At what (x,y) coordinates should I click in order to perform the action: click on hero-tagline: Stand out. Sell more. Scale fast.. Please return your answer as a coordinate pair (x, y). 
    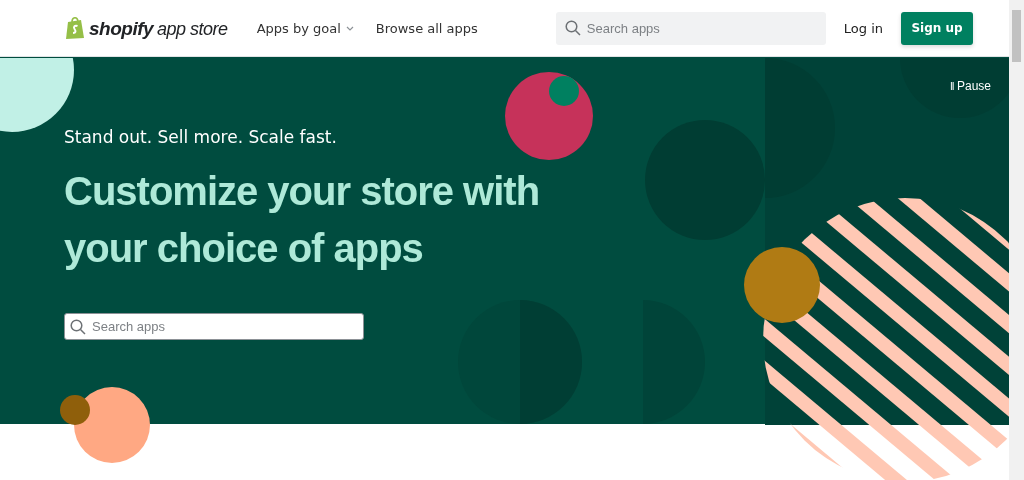
    Looking at the image, I should click on (201, 137).